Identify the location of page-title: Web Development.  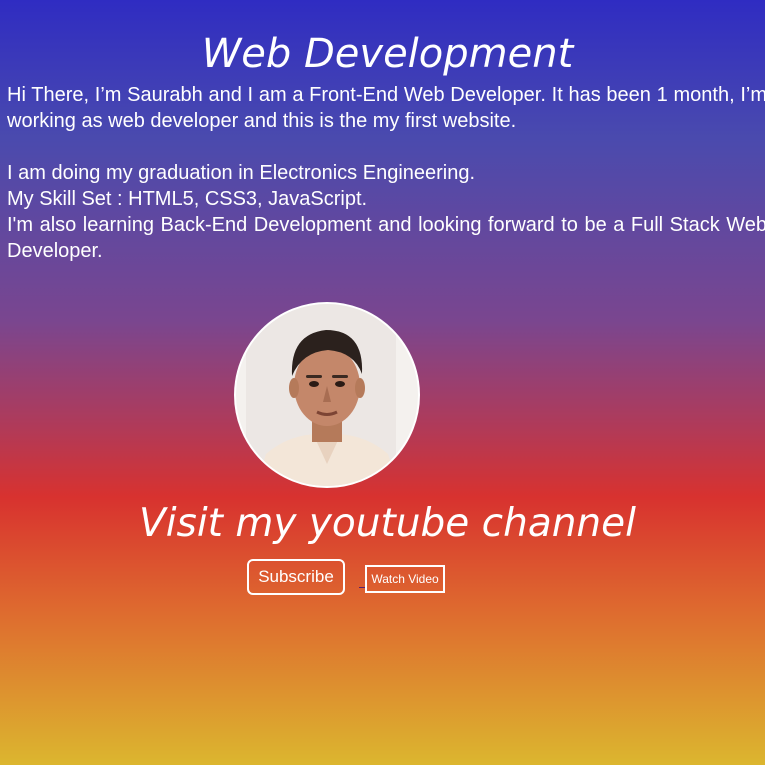
(387, 54).